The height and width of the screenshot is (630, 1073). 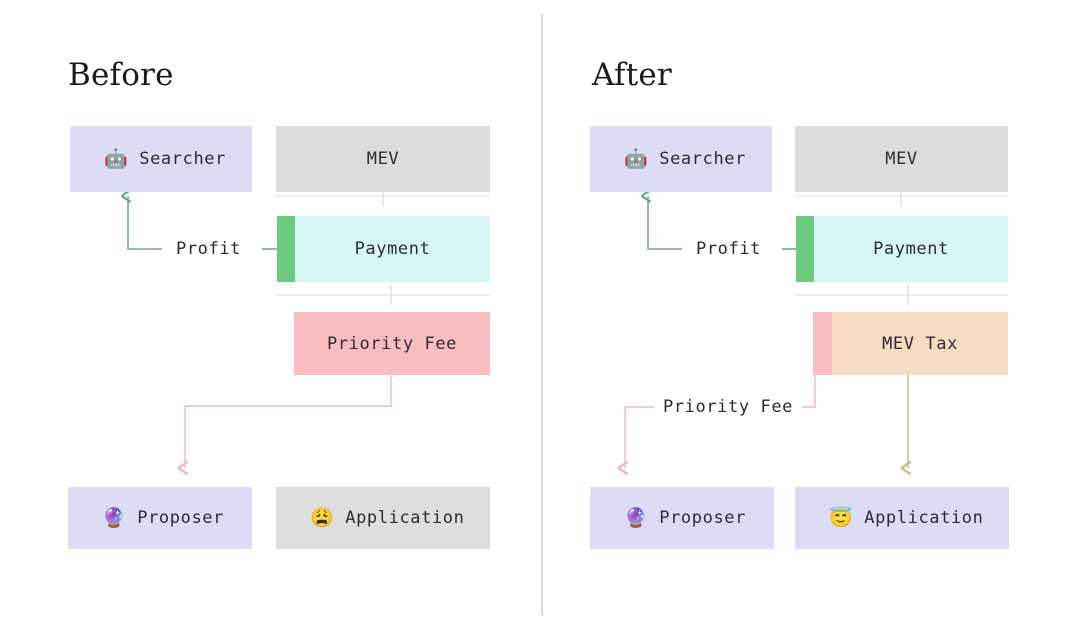 I want to click on before-payment-green-bar, so click(x=286, y=249).